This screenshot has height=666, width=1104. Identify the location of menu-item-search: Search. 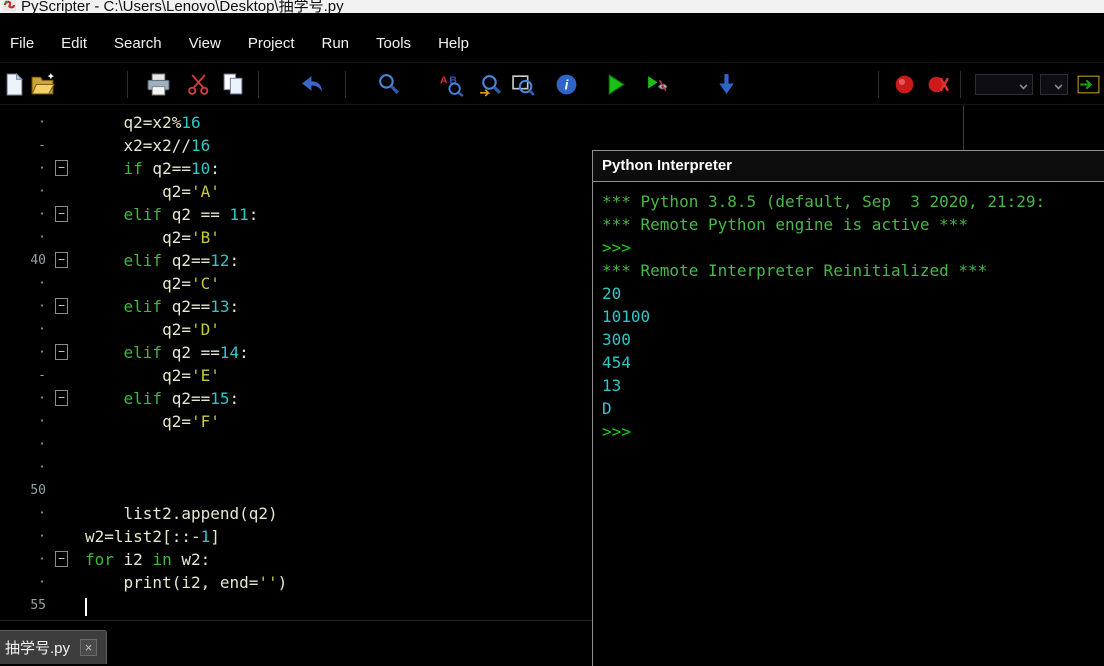
(138, 43).